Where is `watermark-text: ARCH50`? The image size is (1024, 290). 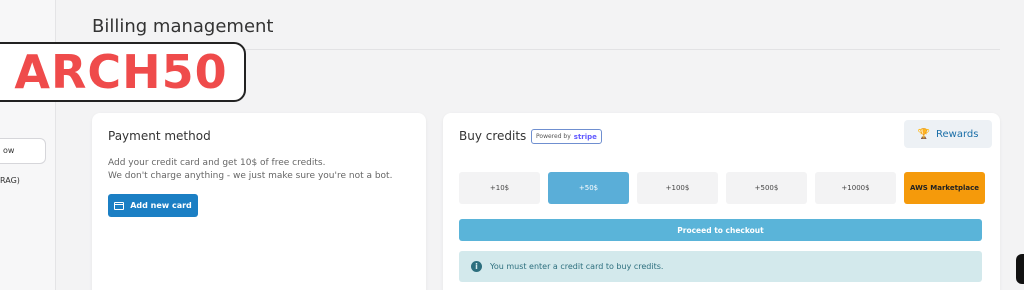 watermark-text: ARCH50 is located at coordinates (121, 72).